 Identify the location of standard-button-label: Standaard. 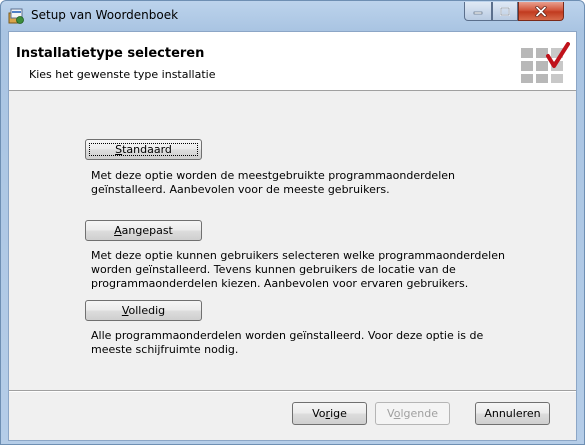
(143, 149).